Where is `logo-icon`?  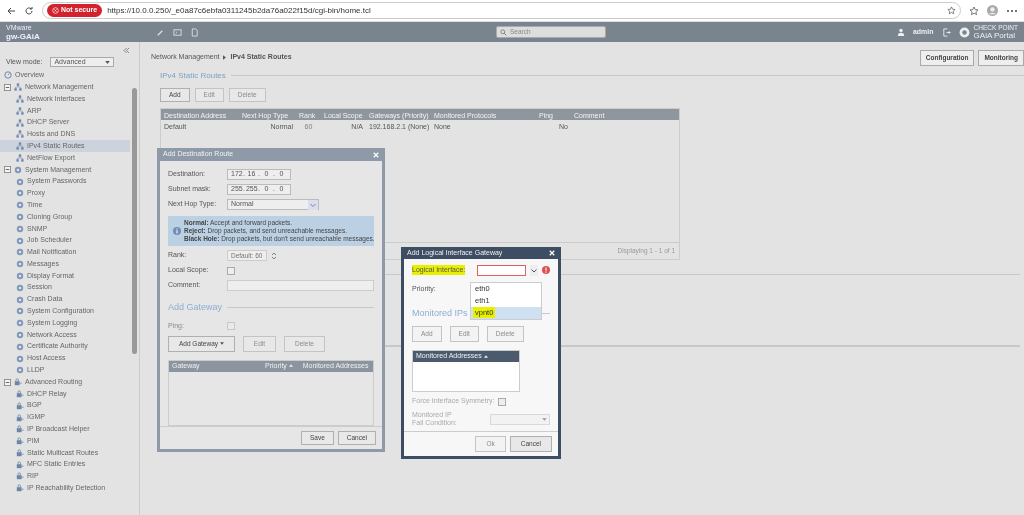 logo-icon is located at coordinates (964, 32).